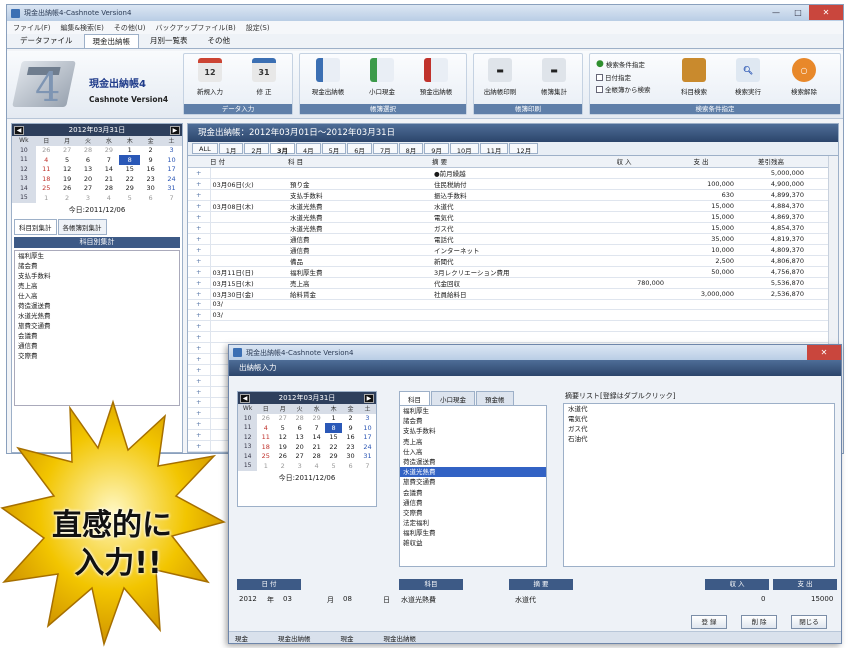 The image size is (852, 648). I want to click on dialog-next-month-icon: ▶, so click(368, 398).